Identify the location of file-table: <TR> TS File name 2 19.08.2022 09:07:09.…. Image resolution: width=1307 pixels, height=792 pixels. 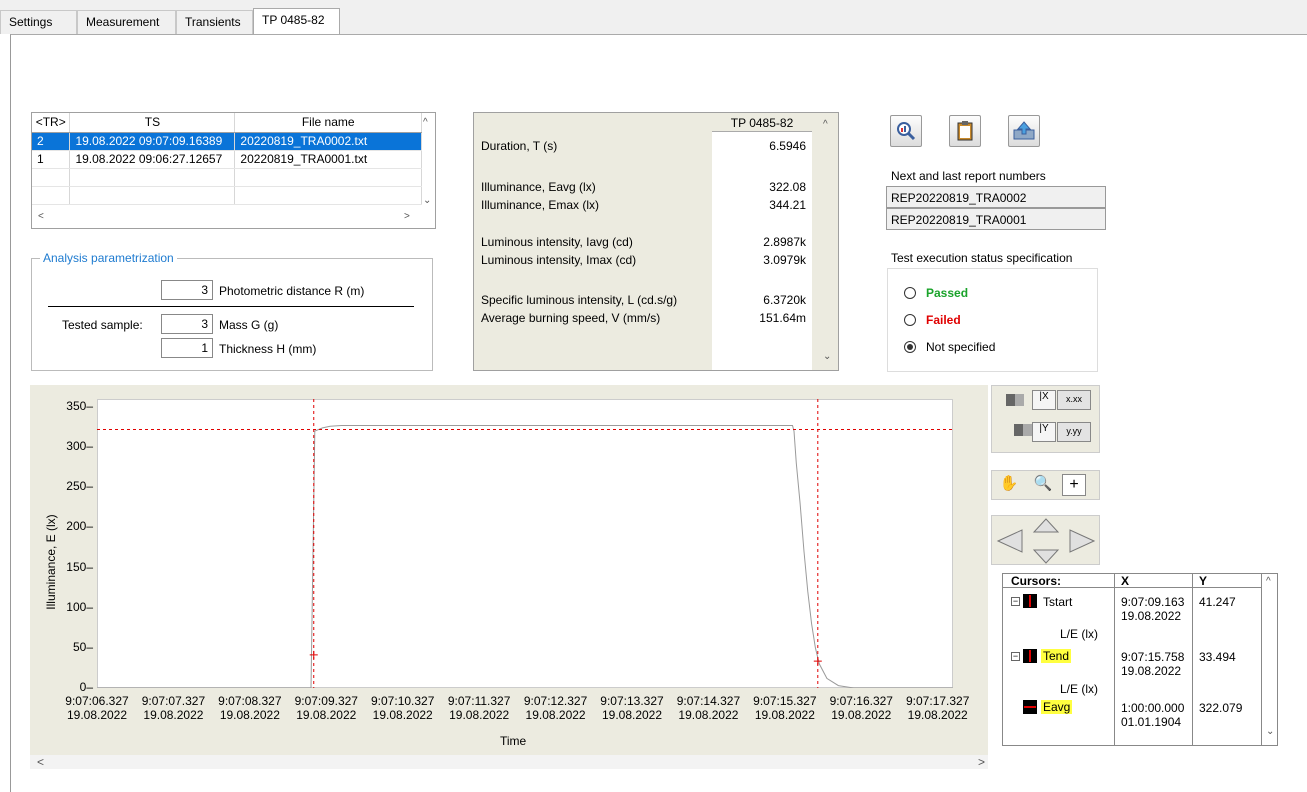
(233, 170).